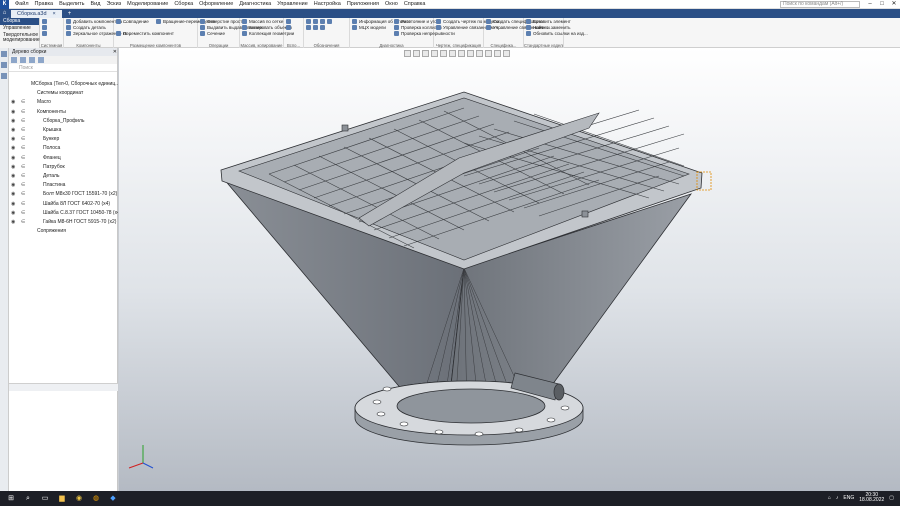  I want to click on tree-item: ◉ ∈ Macro, so click(63, 102).